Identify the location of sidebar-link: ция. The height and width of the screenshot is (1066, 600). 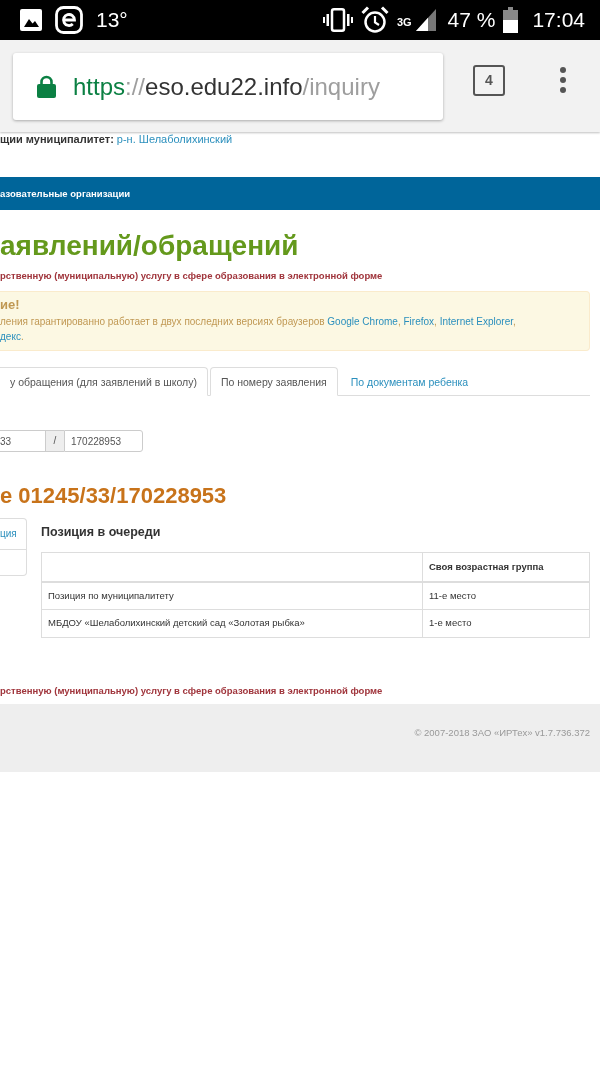
(13, 534).